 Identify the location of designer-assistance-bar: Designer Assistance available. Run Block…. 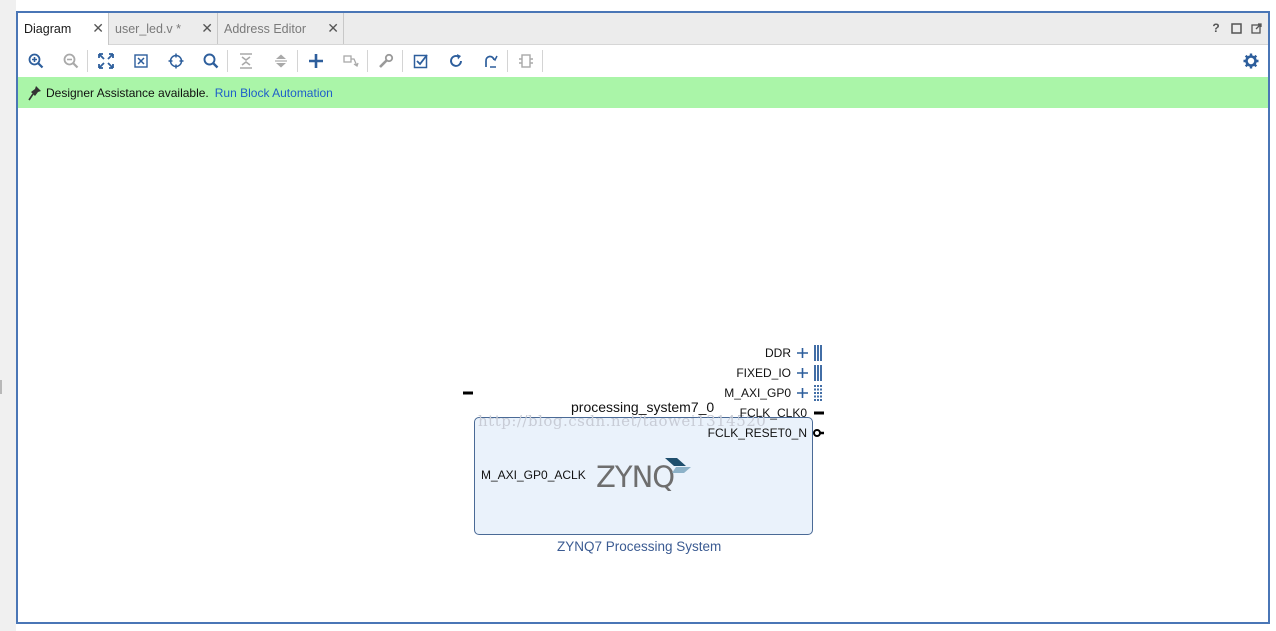
(643, 92).